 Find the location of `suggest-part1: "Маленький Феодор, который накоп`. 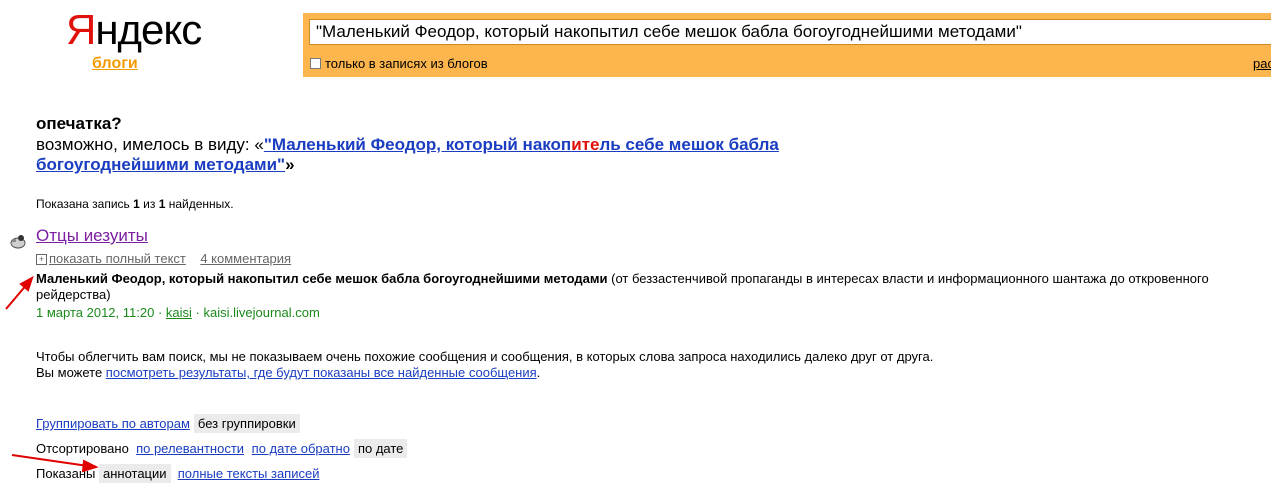

suggest-part1: "Маленький Феодор, который накоп is located at coordinates (417, 144).